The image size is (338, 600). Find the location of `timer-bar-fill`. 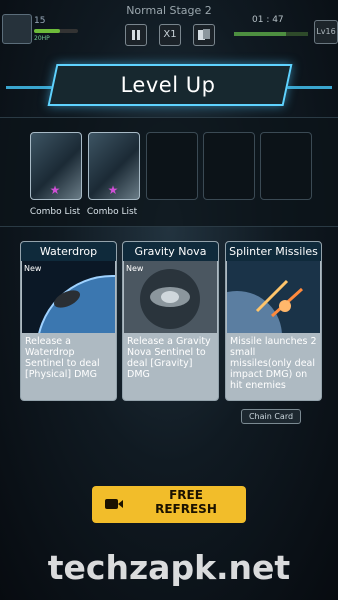

timer-bar-fill is located at coordinates (260, 34).